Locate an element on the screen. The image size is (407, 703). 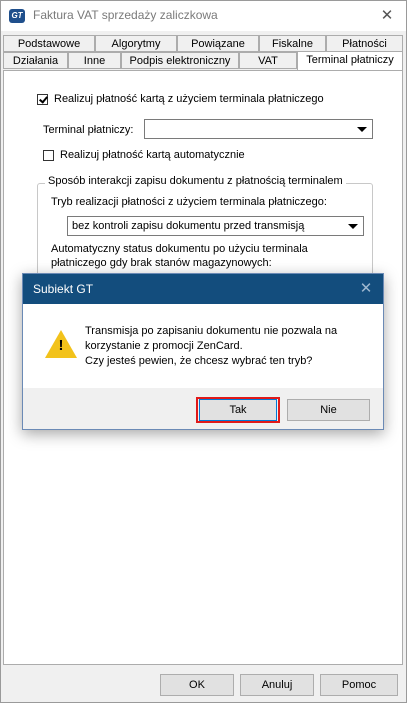
auto-payment-checkbox is located at coordinates (48, 155).